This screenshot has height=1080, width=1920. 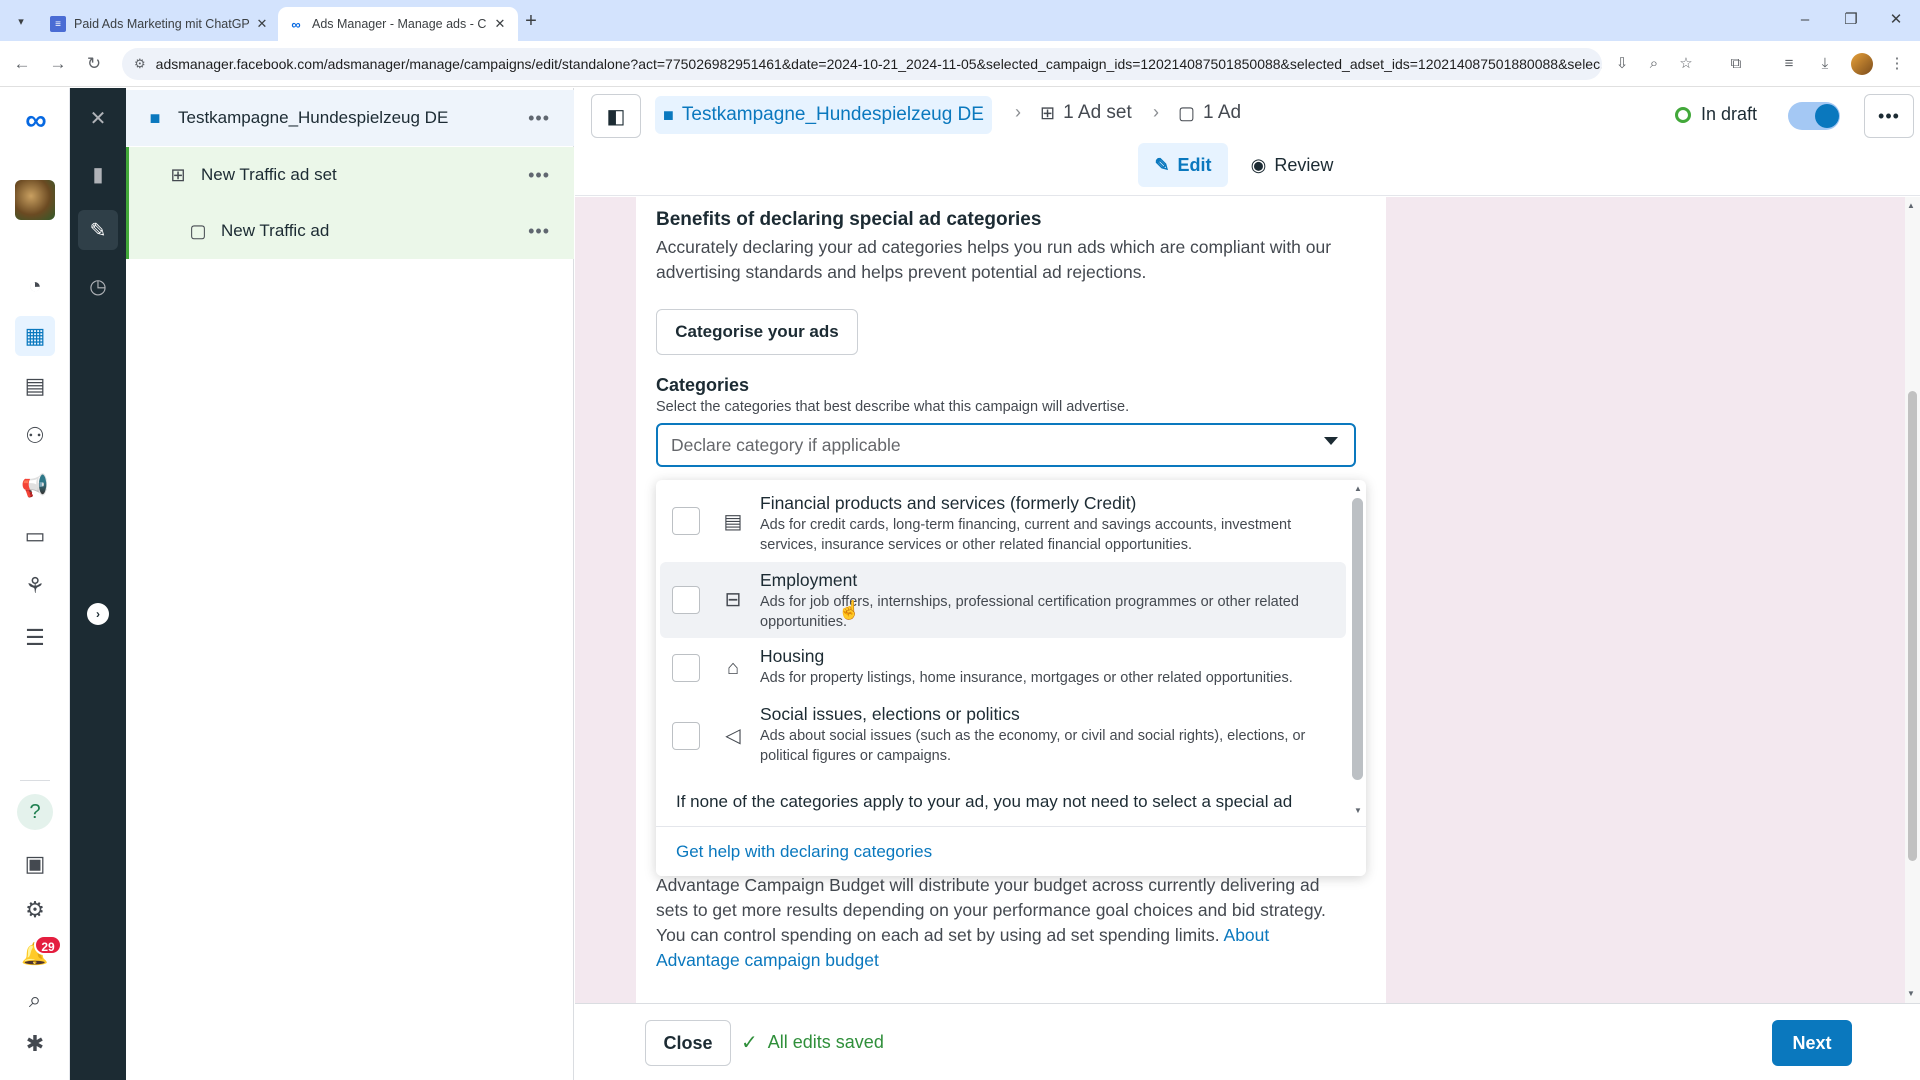 What do you see at coordinates (1331, 441) in the screenshot?
I see `caret-down-icon` at bounding box center [1331, 441].